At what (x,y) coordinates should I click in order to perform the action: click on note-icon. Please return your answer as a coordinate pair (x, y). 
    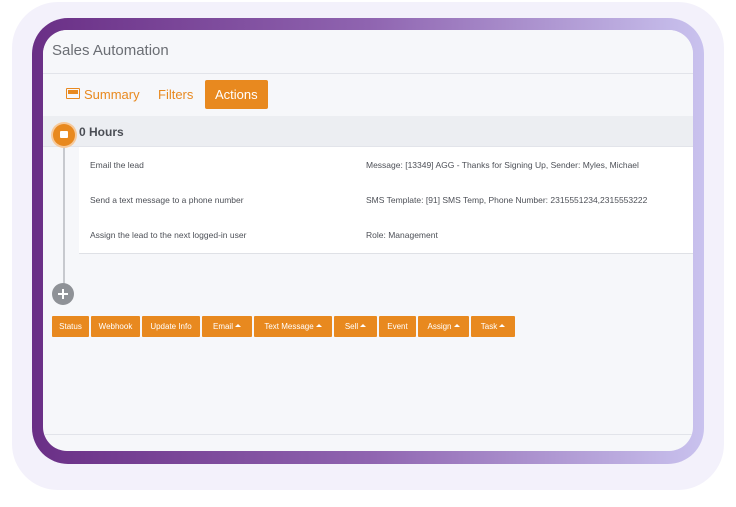
    Looking at the image, I should click on (64, 135).